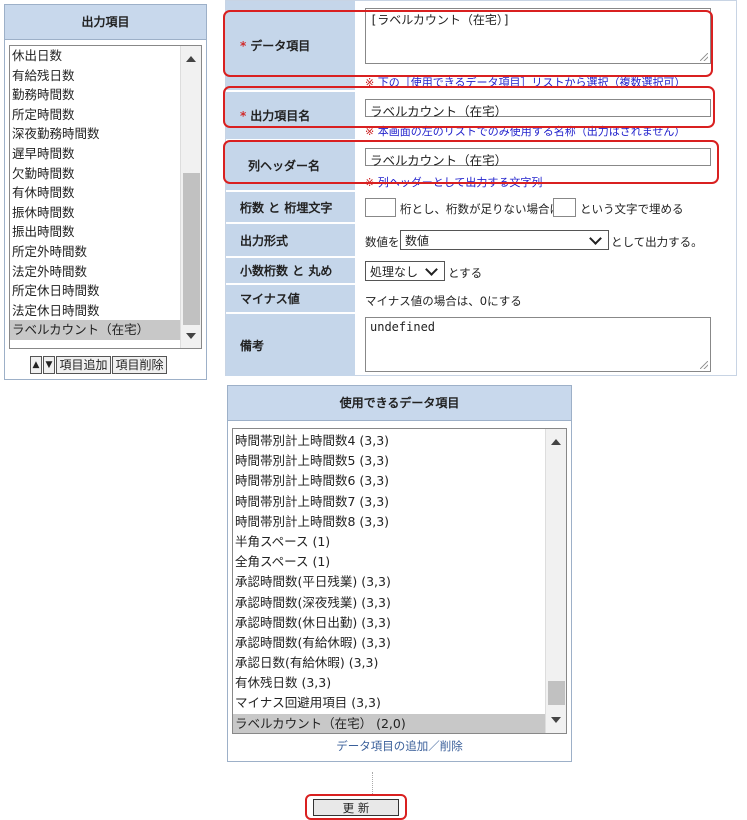 The image size is (747, 820). Describe the element at coordinates (389, 643) in the screenshot. I see `data-item-option: 承認時間数(有給休暇) (3,3)` at that location.